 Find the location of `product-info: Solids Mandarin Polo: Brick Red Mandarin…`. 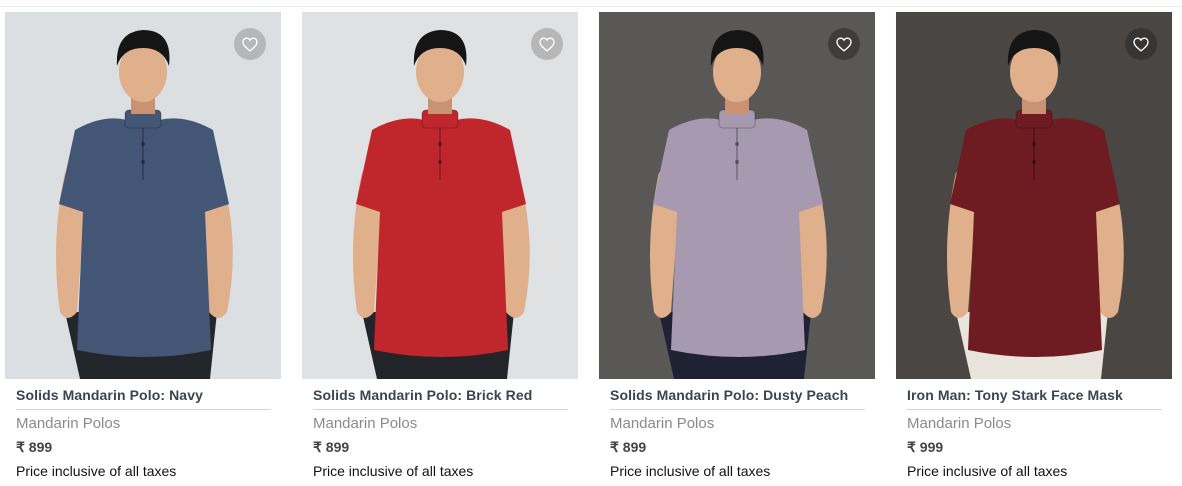

product-info: Solids Mandarin Polo: Brick Red Mandarin… is located at coordinates (440, 429).